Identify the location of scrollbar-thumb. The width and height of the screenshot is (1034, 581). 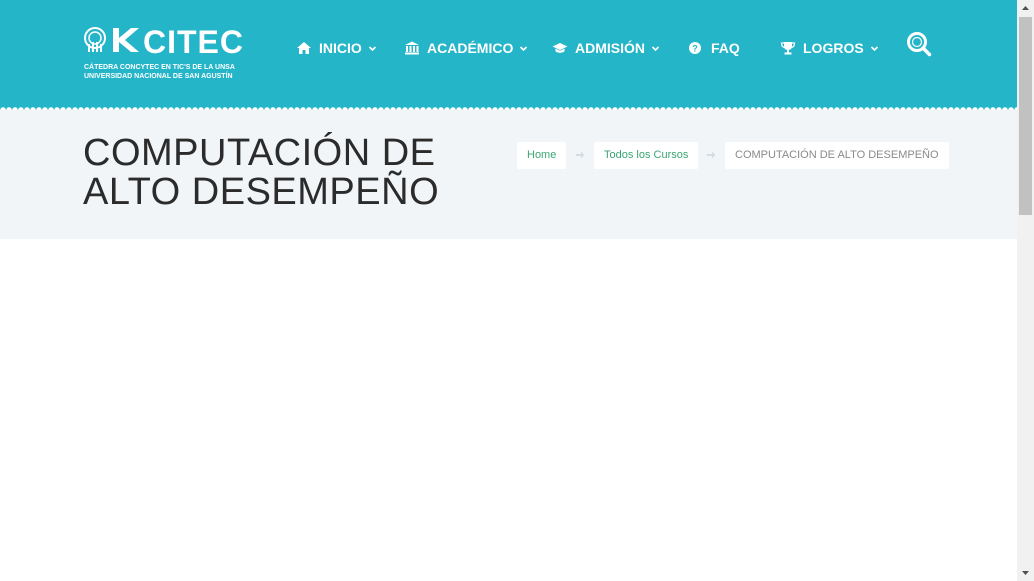
(1025, 116).